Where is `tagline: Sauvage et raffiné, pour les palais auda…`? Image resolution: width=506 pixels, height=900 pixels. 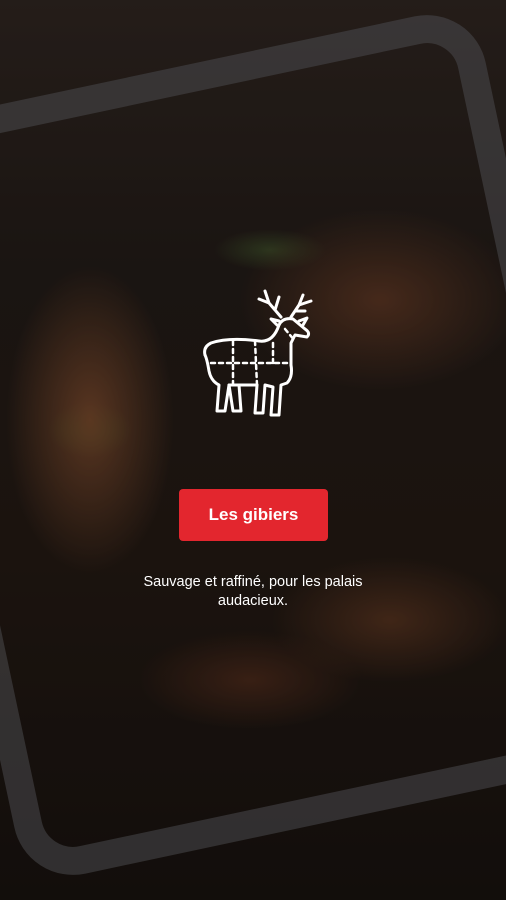 tagline: Sauvage et raffiné, pour les palais auda… is located at coordinates (253, 591).